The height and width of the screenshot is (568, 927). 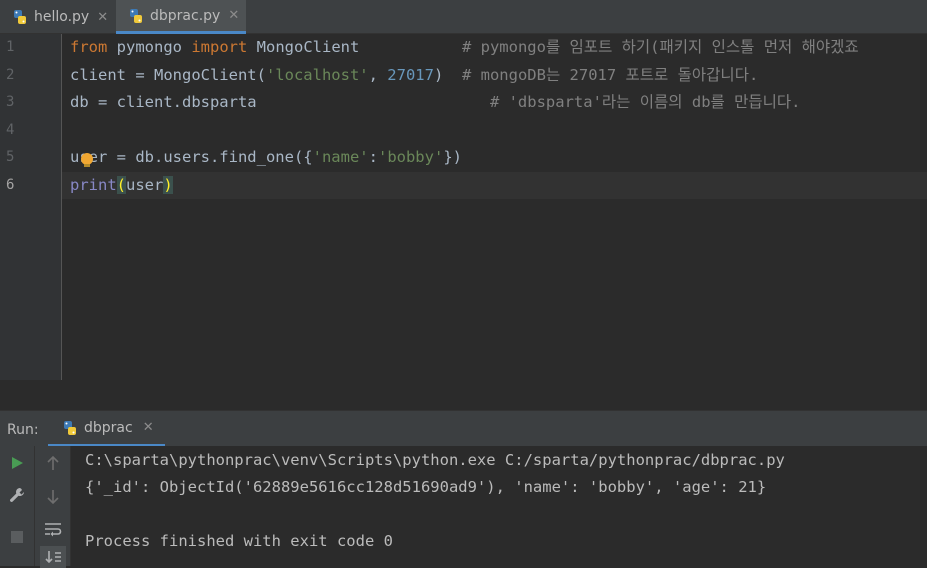 What do you see at coordinates (463, 17) in the screenshot?
I see `editor-tab-bar: hello.py ✕ dbprac.py ✕` at bounding box center [463, 17].